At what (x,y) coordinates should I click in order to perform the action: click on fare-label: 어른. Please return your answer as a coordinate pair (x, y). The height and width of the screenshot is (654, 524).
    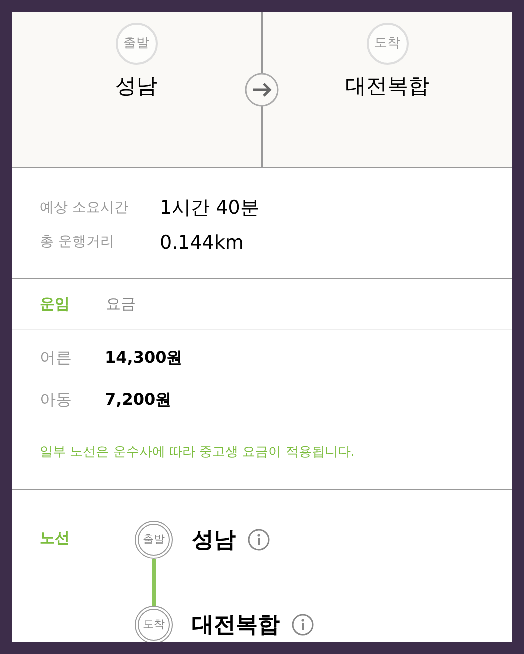
    Looking at the image, I should click on (56, 358).